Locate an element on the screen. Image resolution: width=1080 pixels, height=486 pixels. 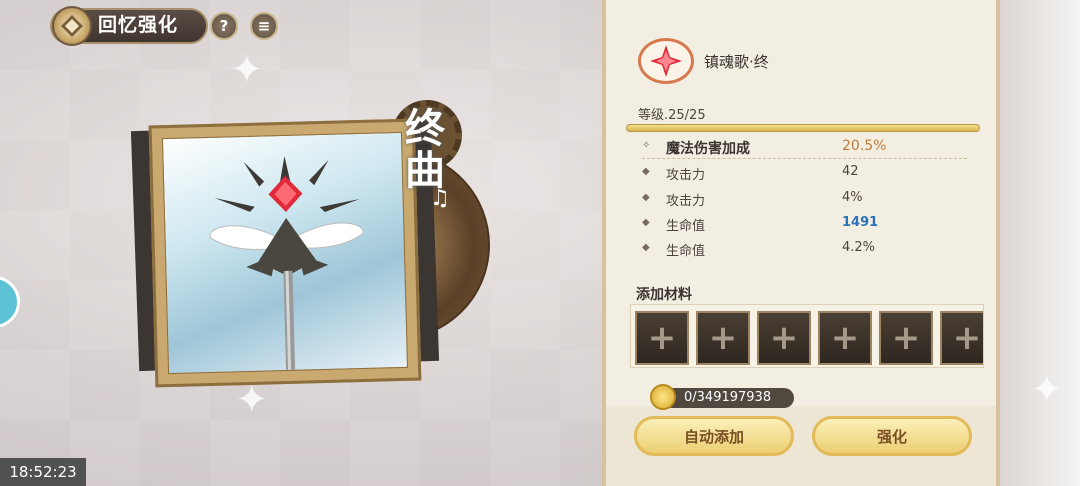
help-button: ? is located at coordinates (224, 26).